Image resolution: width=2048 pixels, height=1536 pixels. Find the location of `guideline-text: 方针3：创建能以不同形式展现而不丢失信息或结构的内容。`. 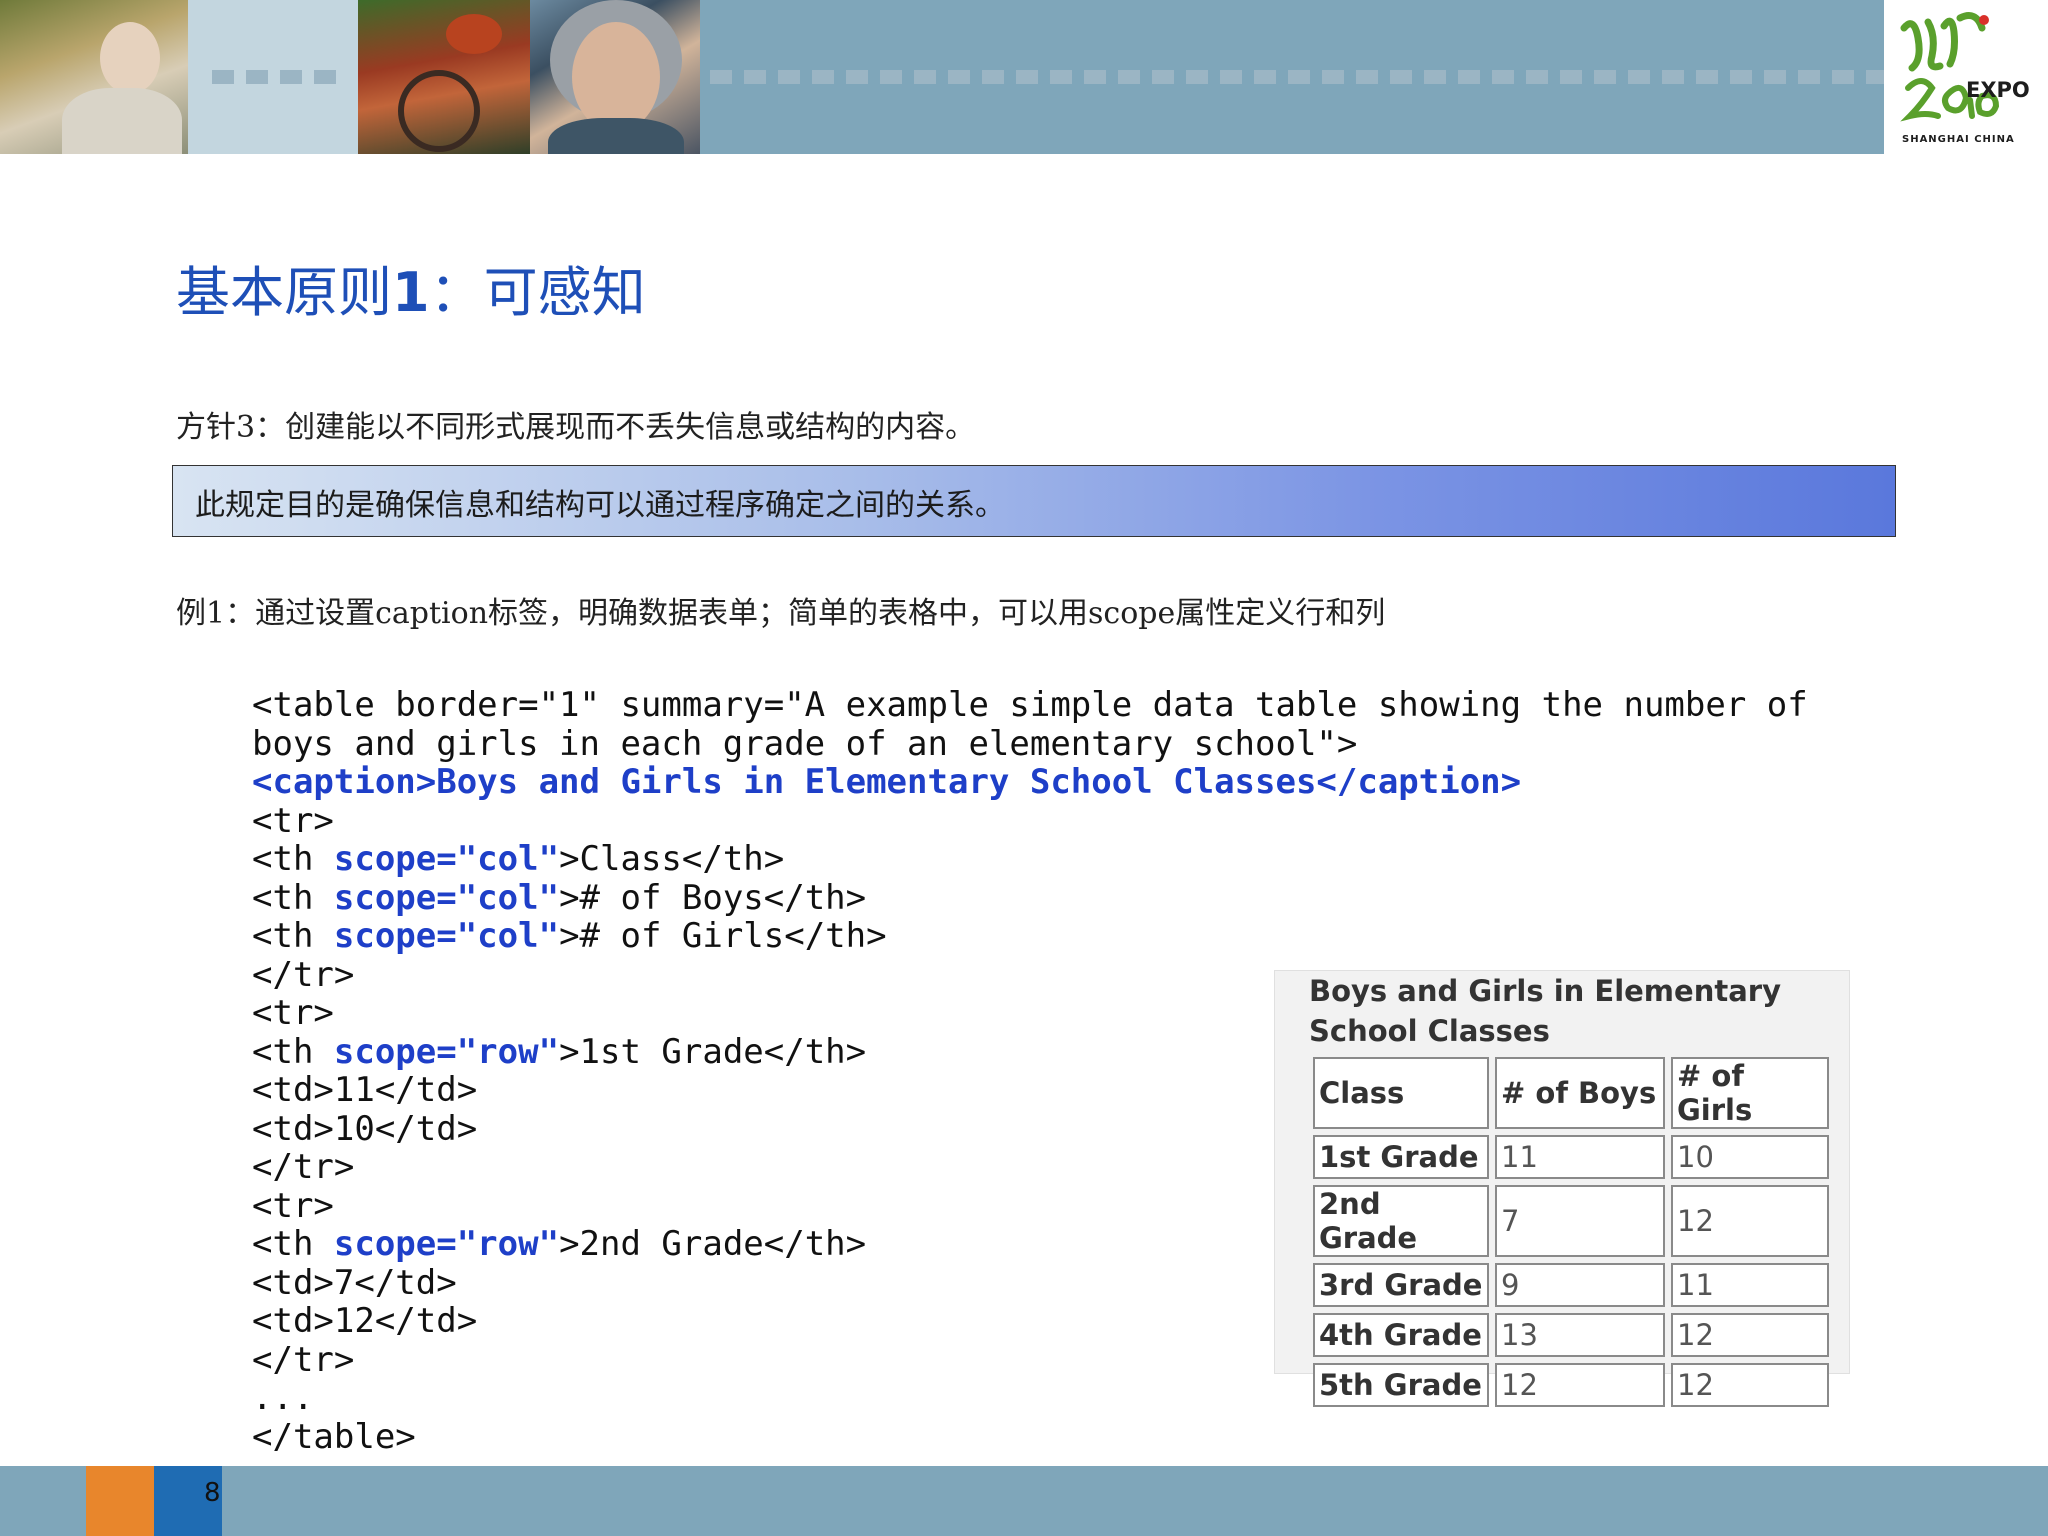

guideline-text: 方针3：创建能以不同形式展现而不丢失信息或结构的内容。 is located at coordinates (576, 427).